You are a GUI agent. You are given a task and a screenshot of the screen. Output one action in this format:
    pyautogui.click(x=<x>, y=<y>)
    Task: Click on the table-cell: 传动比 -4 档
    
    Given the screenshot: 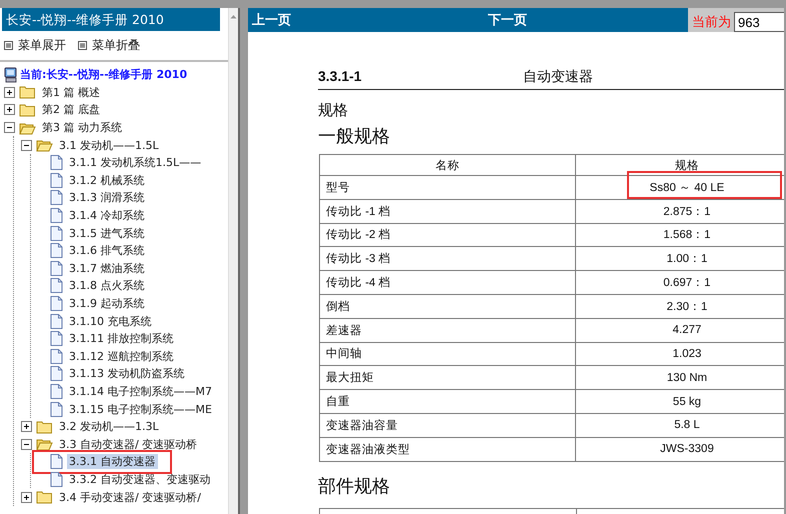 What is the action you would take?
    pyautogui.click(x=448, y=282)
    